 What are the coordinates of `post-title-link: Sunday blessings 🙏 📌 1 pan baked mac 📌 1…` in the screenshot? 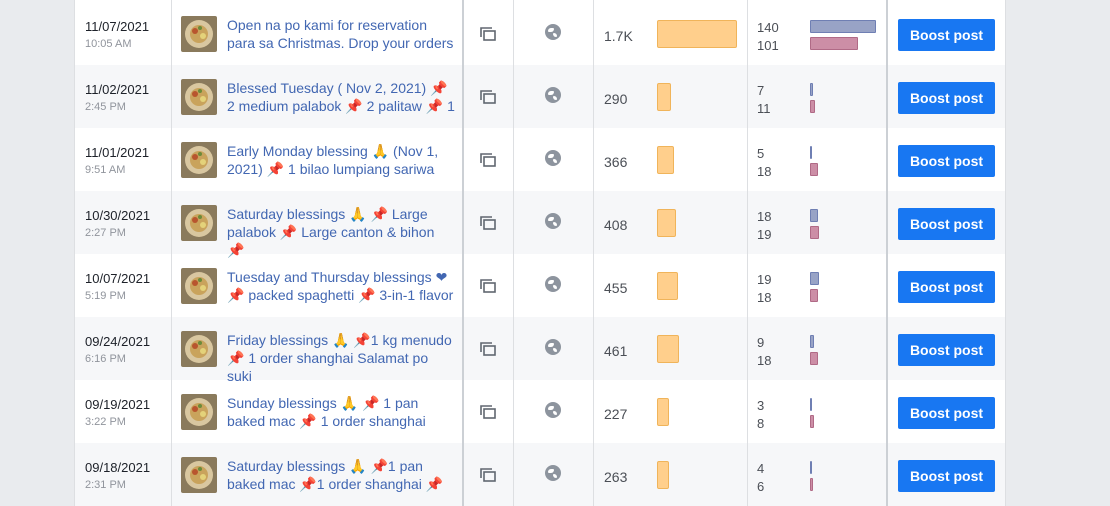 It's located at (341, 412).